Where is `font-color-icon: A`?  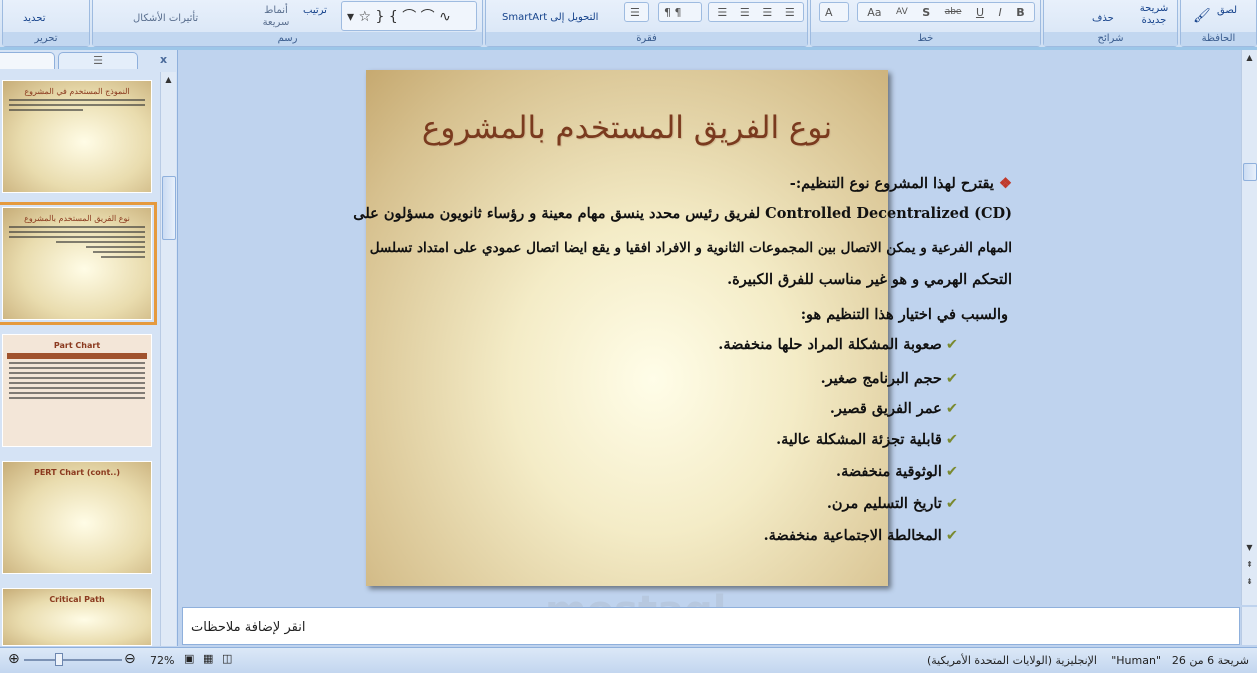
font-color-icon: A is located at coordinates (829, 12).